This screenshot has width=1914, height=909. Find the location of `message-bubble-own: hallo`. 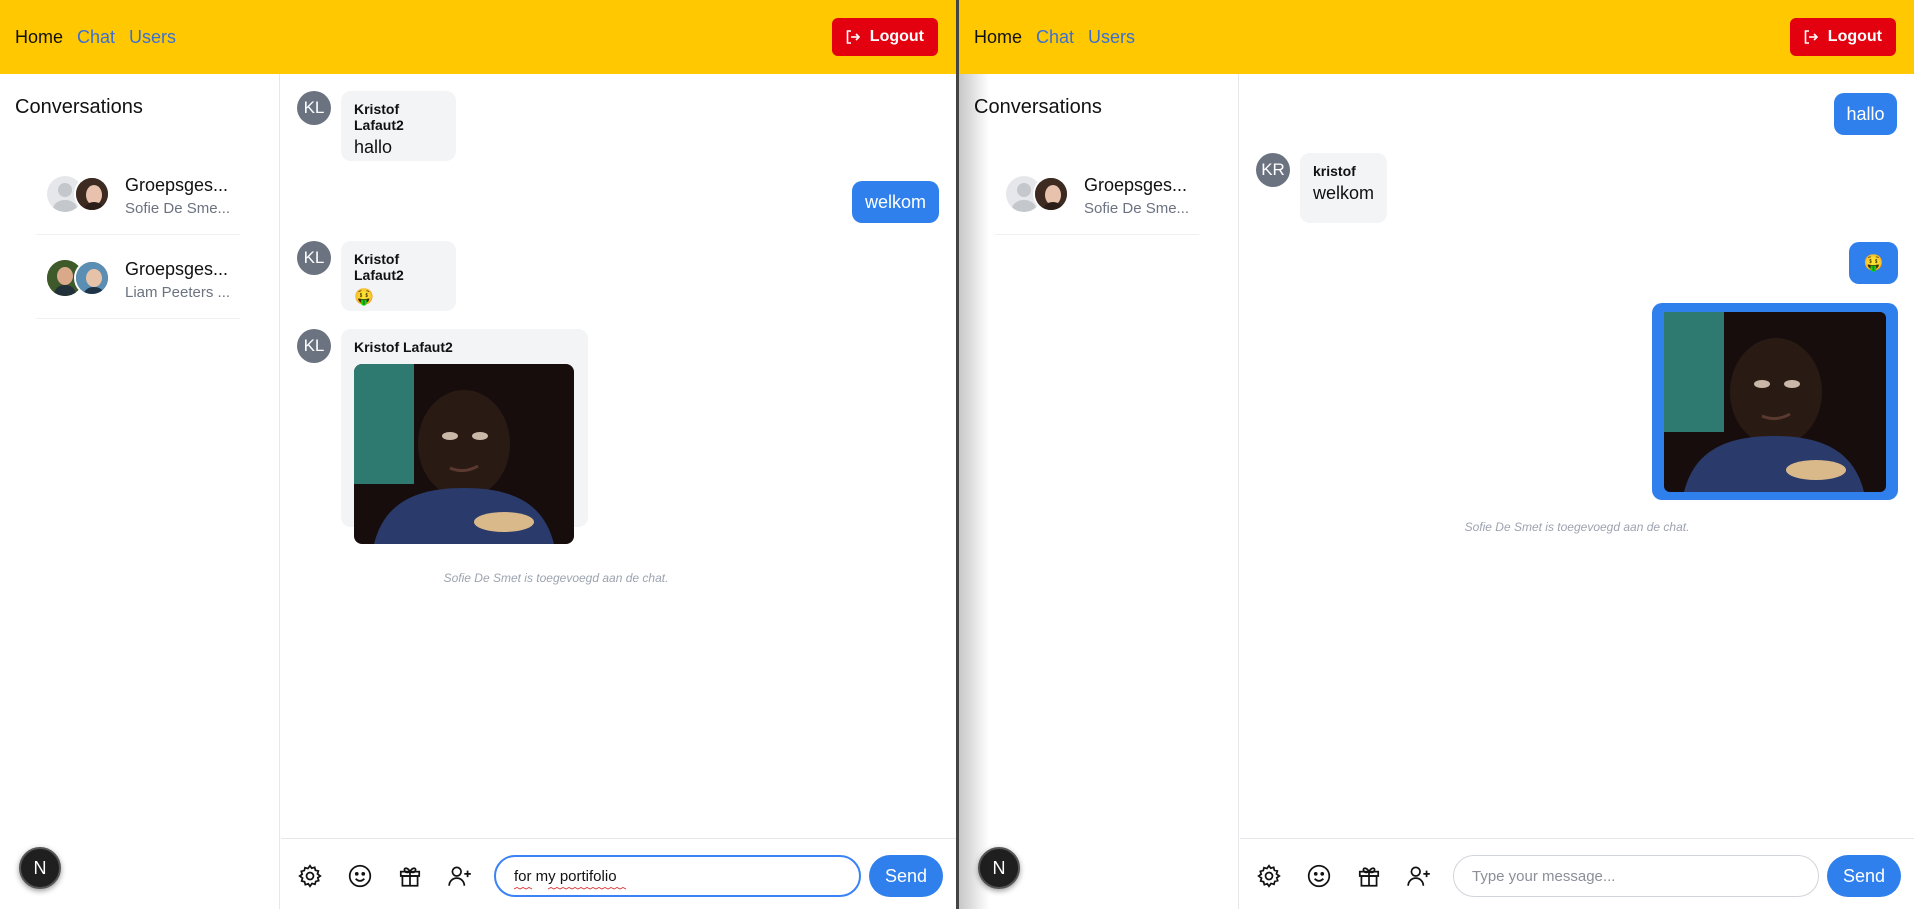

message-bubble-own: hallo is located at coordinates (1865, 114).